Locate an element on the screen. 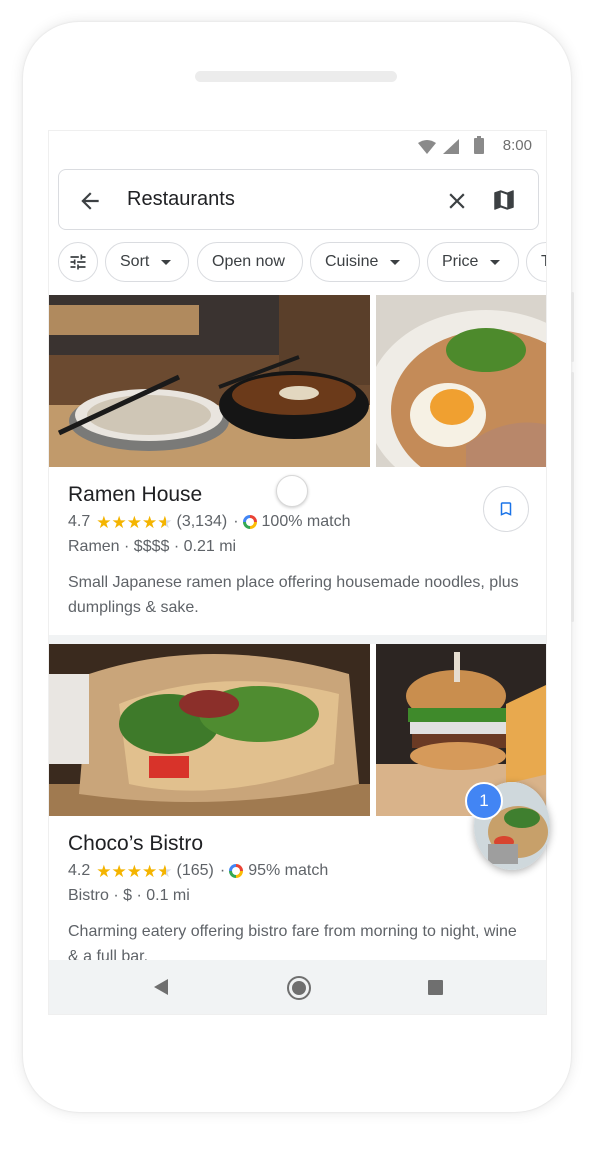 The width and height of the screenshot is (612, 1154). match-score: 95% match is located at coordinates (288, 870).